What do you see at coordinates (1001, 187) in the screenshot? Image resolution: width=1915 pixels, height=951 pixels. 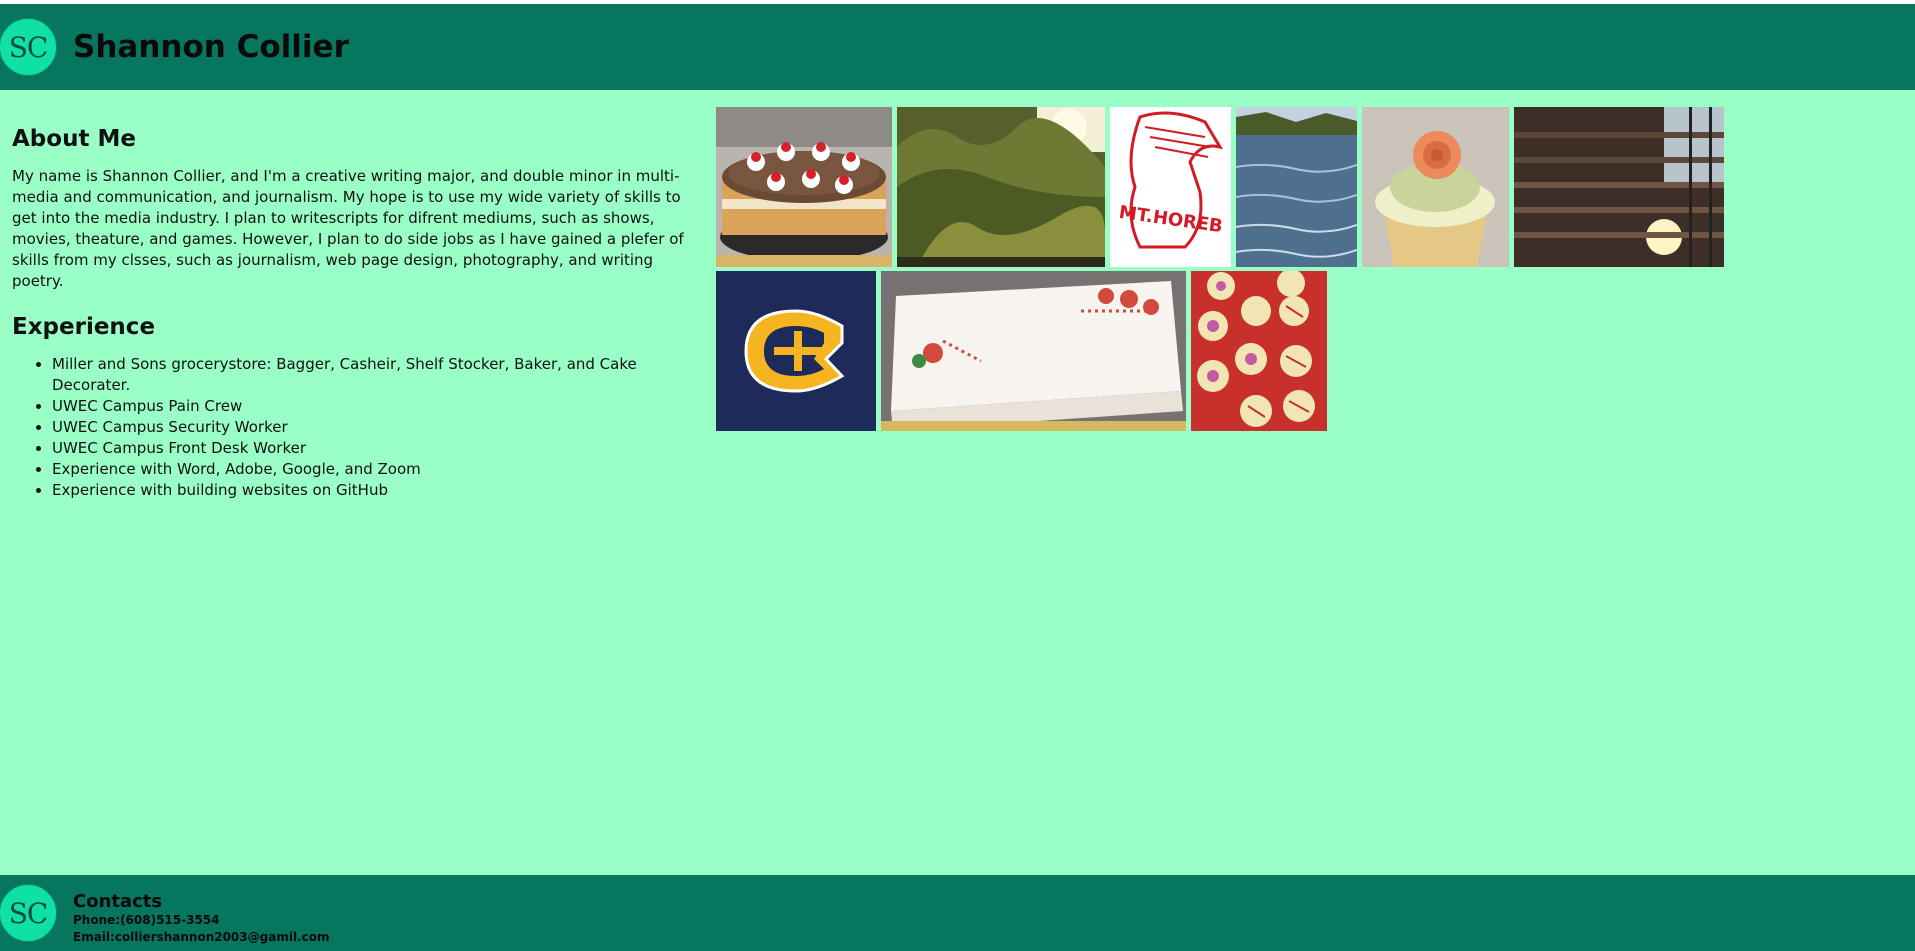 I see `shrub-photo` at bounding box center [1001, 187].